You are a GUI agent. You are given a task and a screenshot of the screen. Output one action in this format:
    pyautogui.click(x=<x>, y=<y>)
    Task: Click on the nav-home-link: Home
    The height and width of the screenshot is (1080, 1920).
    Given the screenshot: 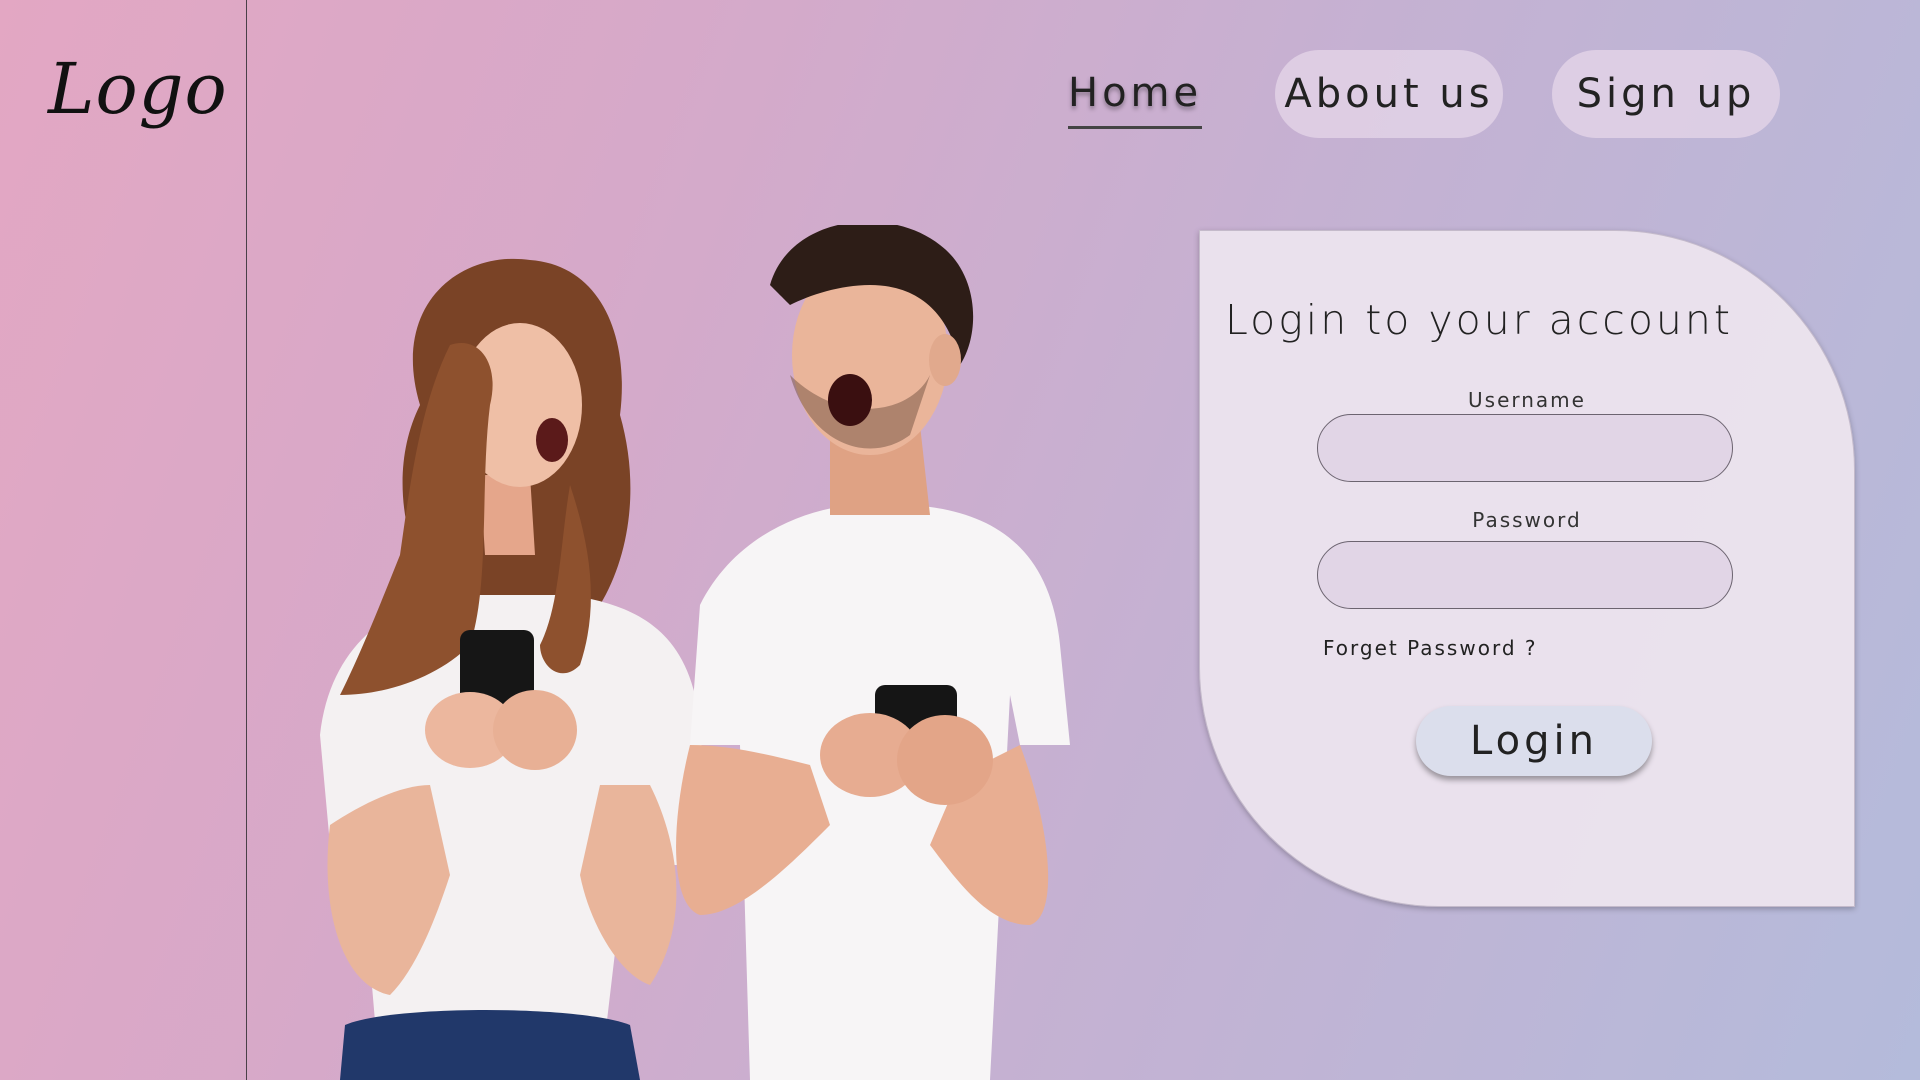 What is the action you would take?
    pyautogui.click(x=1135, y=99)
    